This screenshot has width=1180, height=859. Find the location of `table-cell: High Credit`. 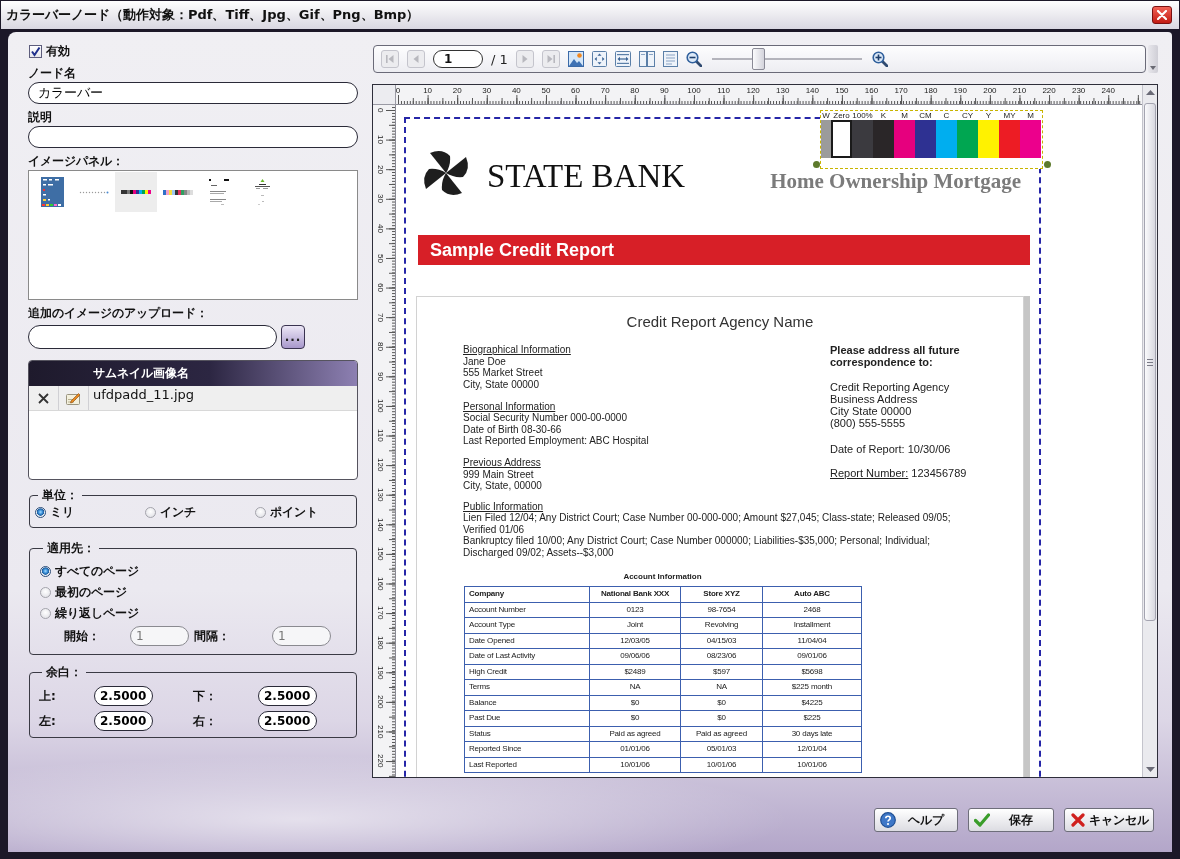

table-cell: High Credit is located at coordinates (527, 672).